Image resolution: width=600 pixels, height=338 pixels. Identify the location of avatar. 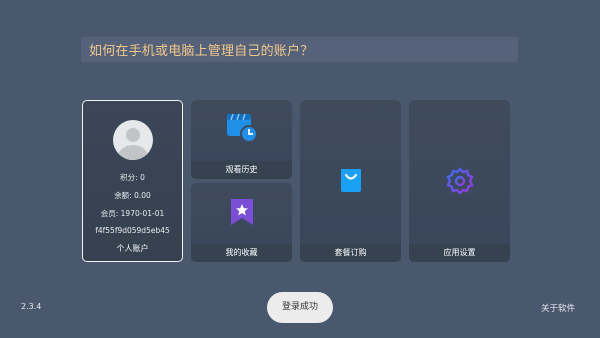
(133, 140).